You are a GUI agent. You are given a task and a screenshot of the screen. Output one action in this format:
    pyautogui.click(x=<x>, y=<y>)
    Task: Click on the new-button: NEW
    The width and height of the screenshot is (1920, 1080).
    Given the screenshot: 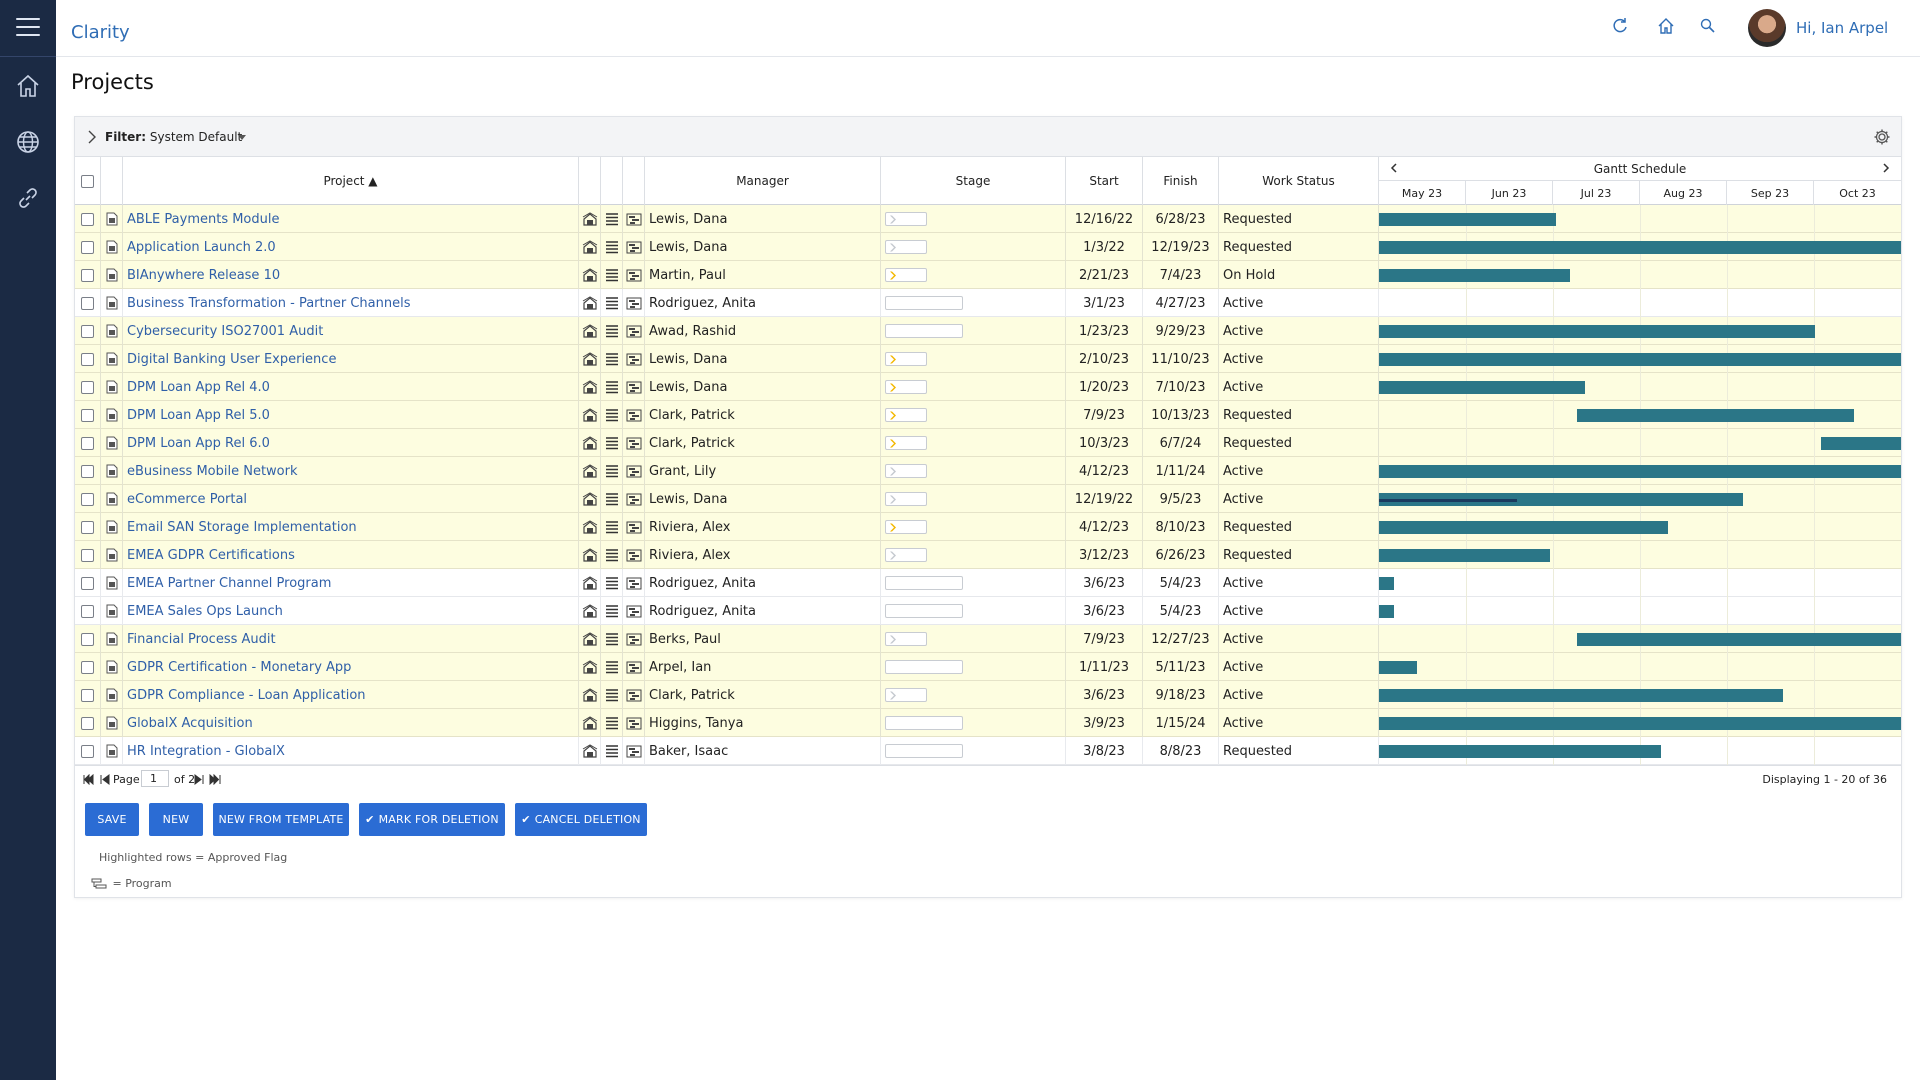 What is the action you would take?
    pyautogui.click(x=176, y=819)
    